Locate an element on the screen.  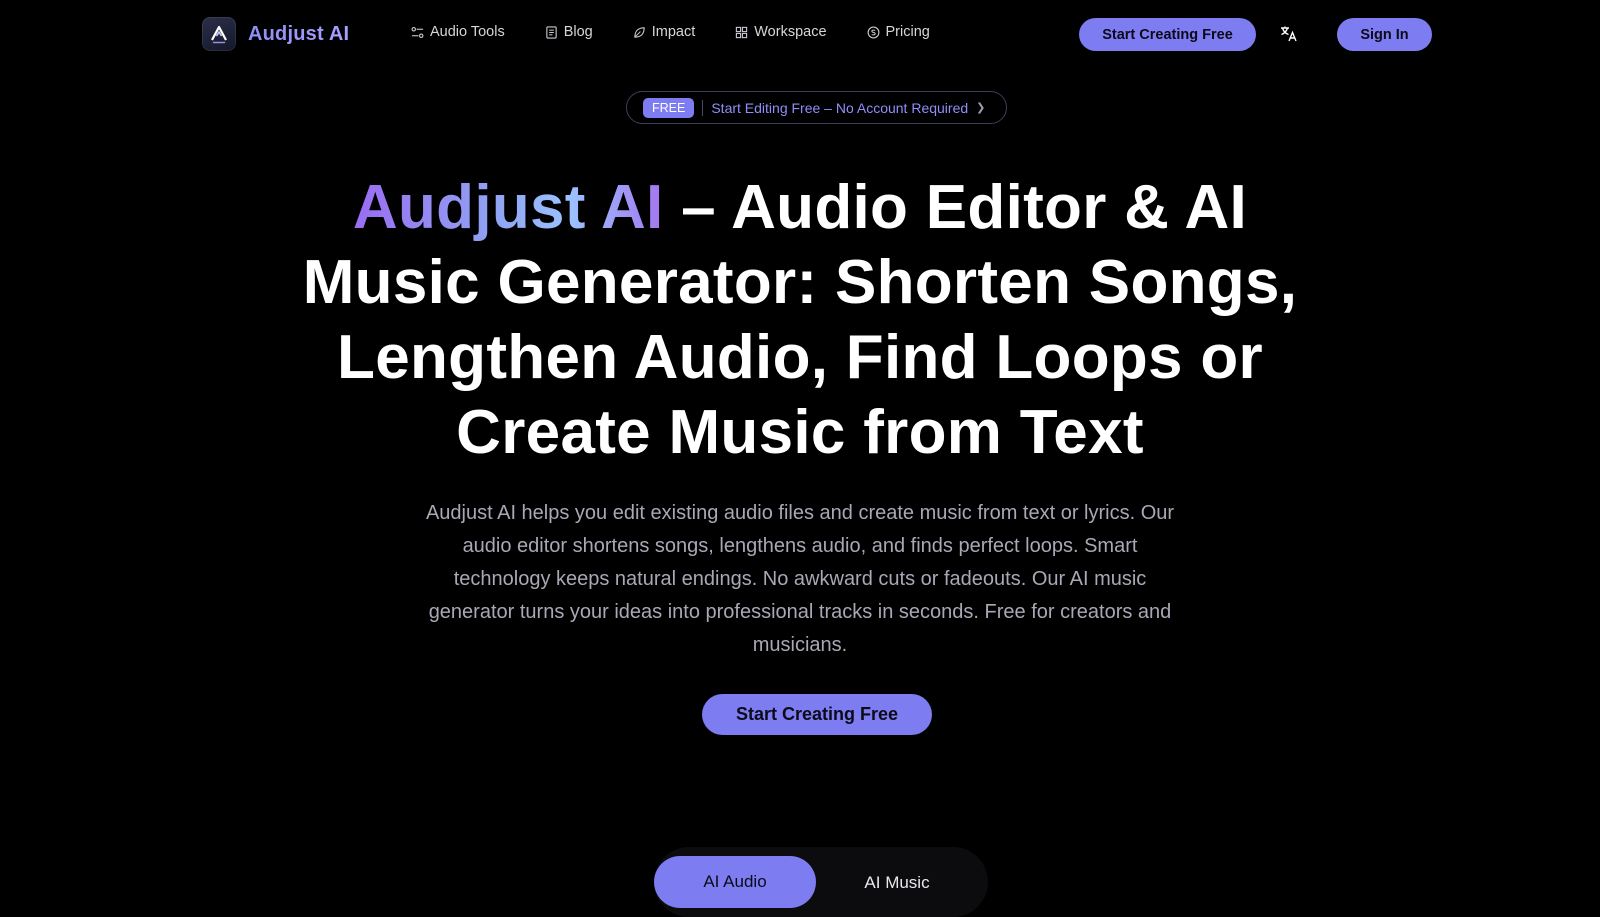
badge-divider is located at coordinates (703, 107).